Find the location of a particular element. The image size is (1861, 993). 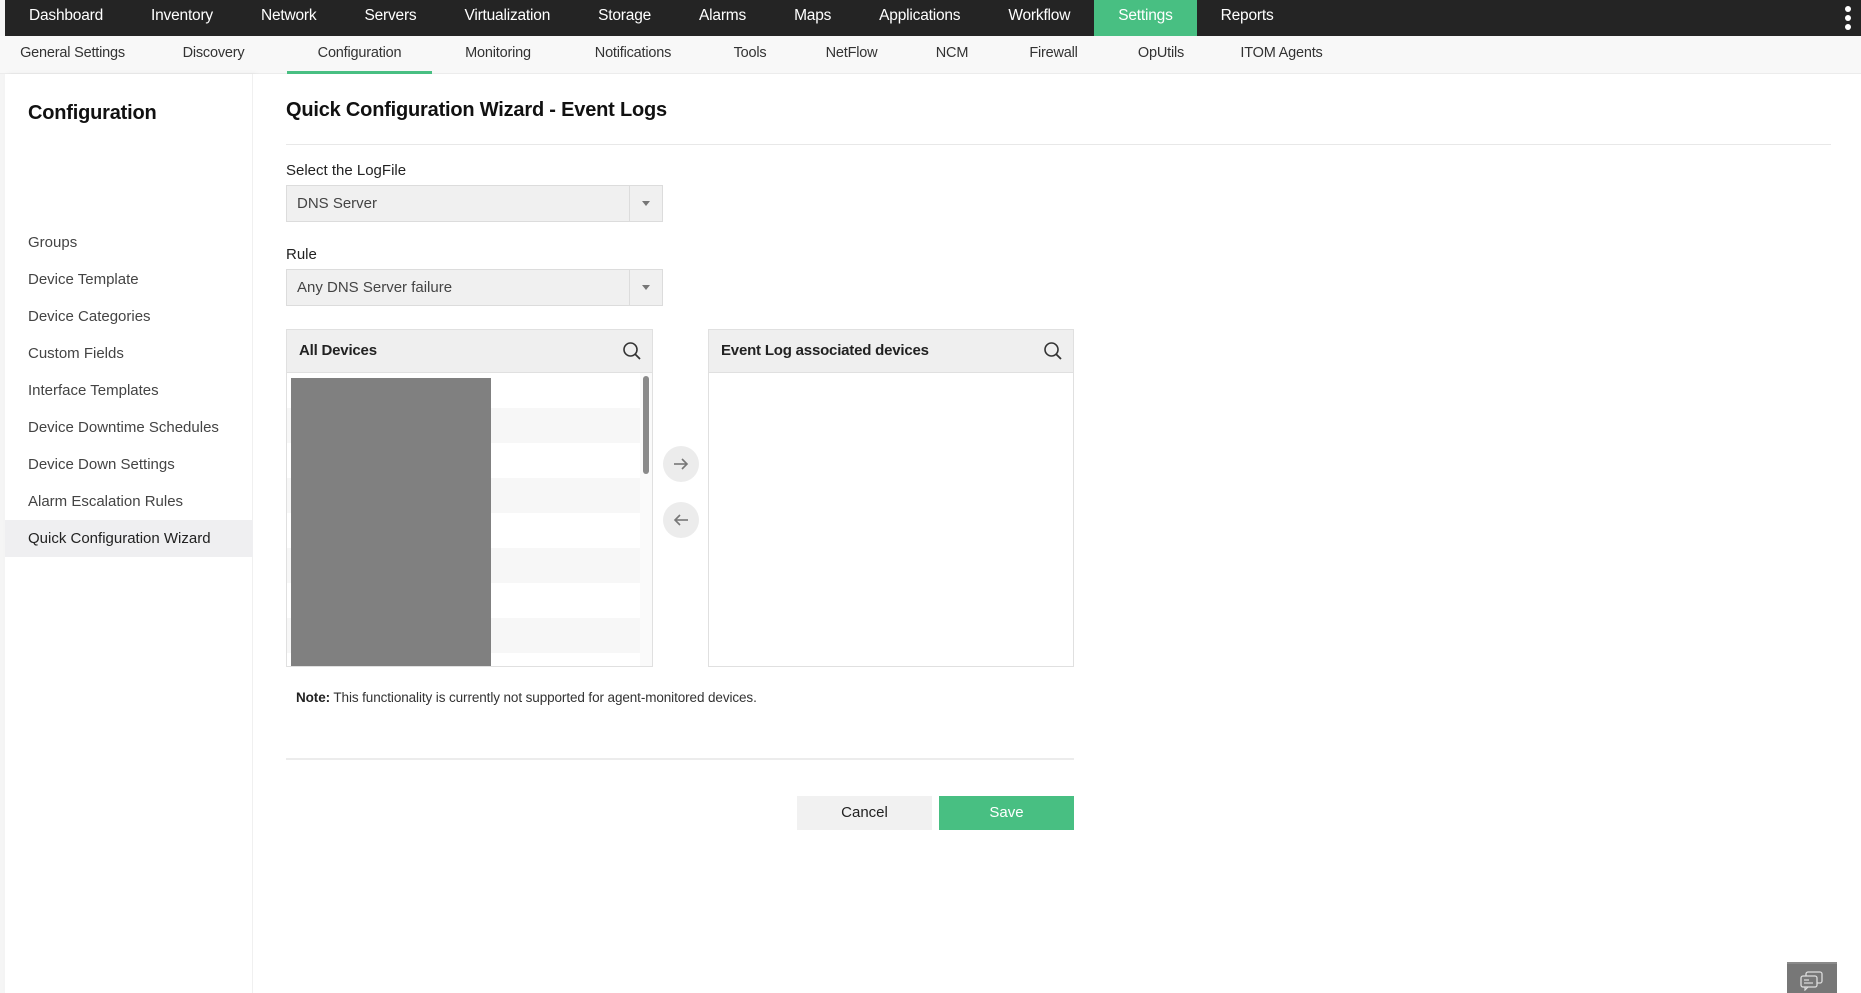

sidebar-item-device-categories: Device Categories is located at coordinates (129, 316).